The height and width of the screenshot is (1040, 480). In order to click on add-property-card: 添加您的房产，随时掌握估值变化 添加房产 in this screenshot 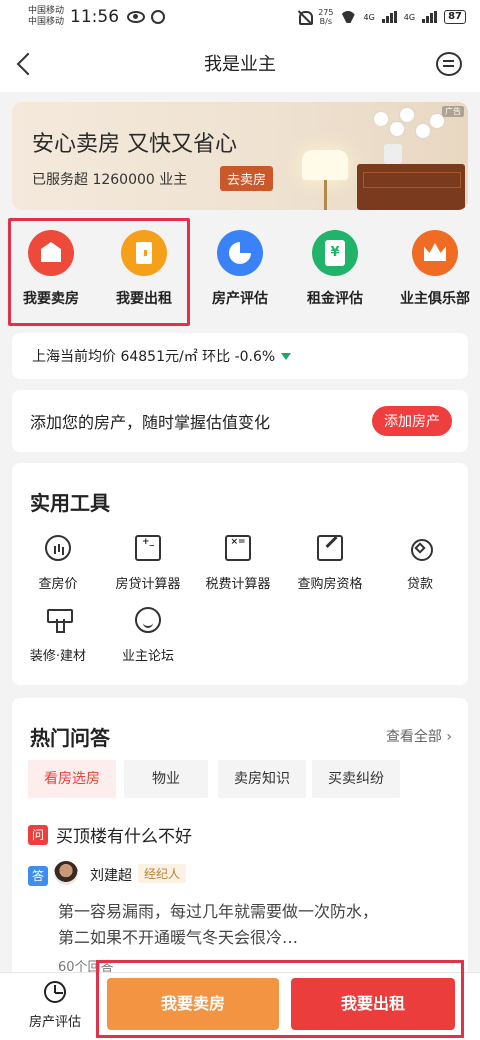, I will do `click(240, 421)`.